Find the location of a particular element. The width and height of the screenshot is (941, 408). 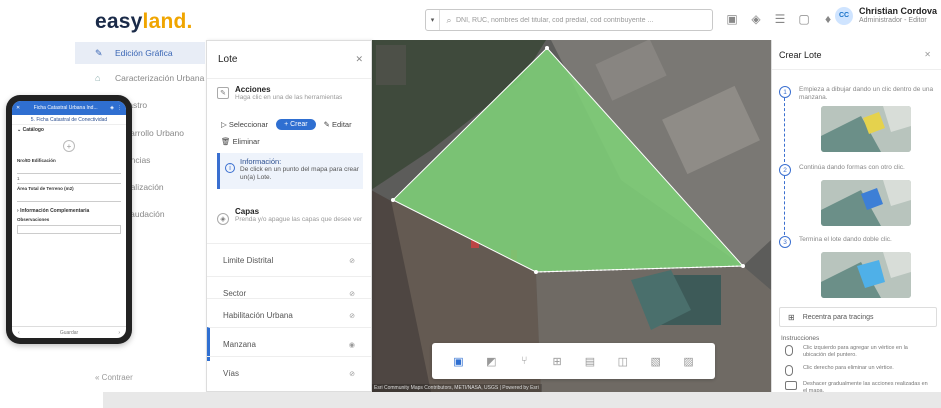

more-icon: ⋮ is located at coordinates (119, 108).